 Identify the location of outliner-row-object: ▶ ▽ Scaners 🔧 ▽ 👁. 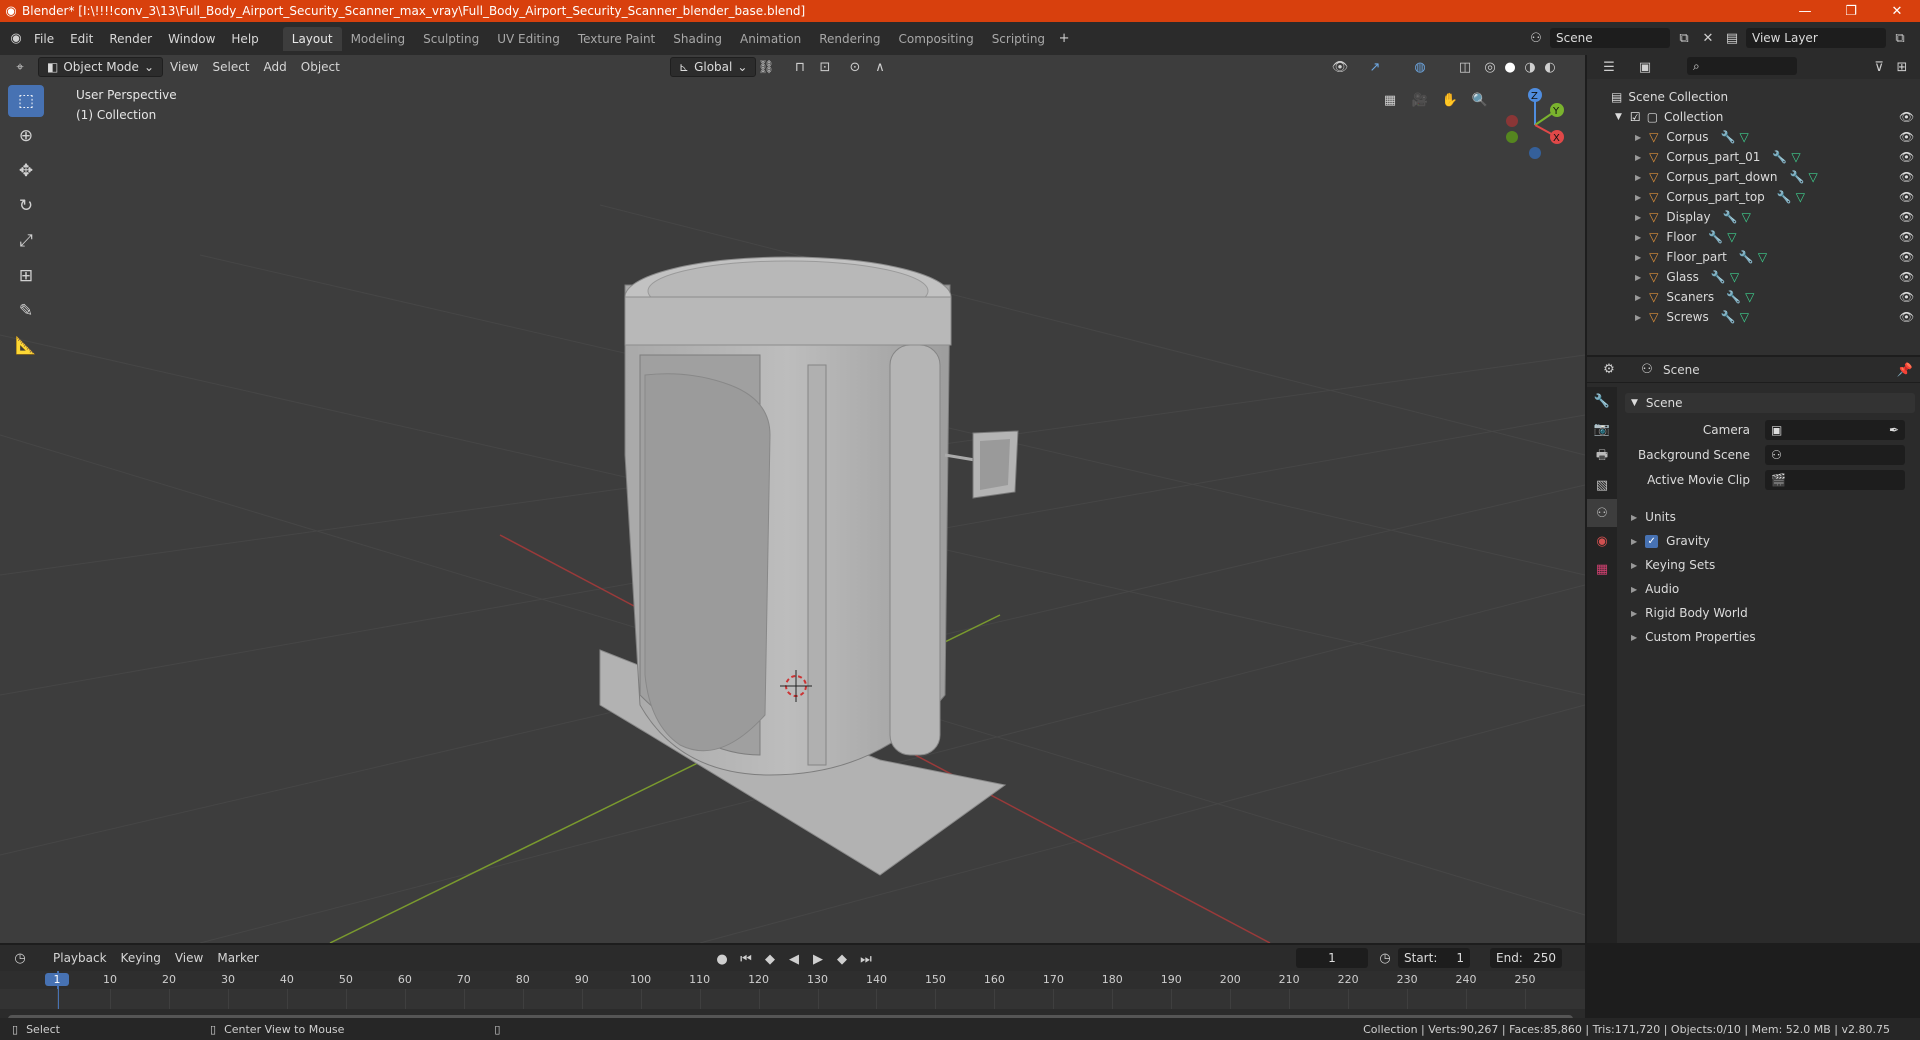
(1753, 297).